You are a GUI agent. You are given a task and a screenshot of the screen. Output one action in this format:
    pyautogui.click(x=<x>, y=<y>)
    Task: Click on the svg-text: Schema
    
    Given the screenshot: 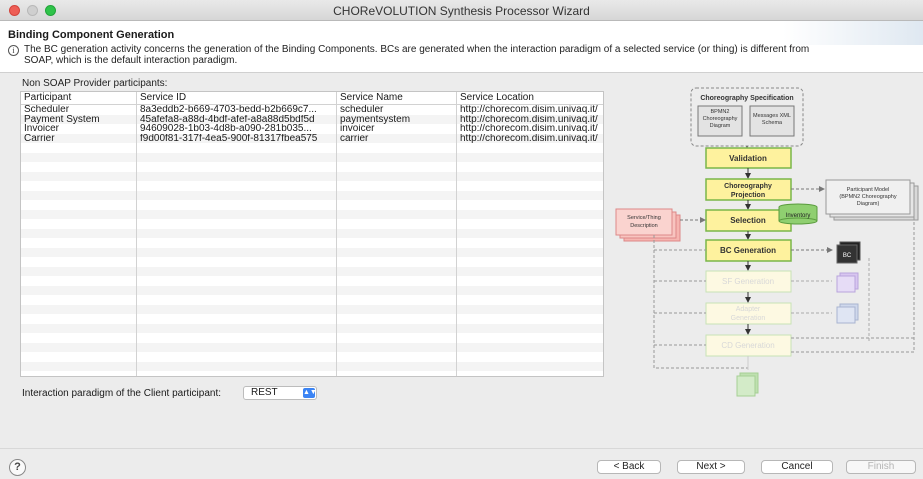 What is the action you would take?
    pyautogui.click(x=772, y=123)
    